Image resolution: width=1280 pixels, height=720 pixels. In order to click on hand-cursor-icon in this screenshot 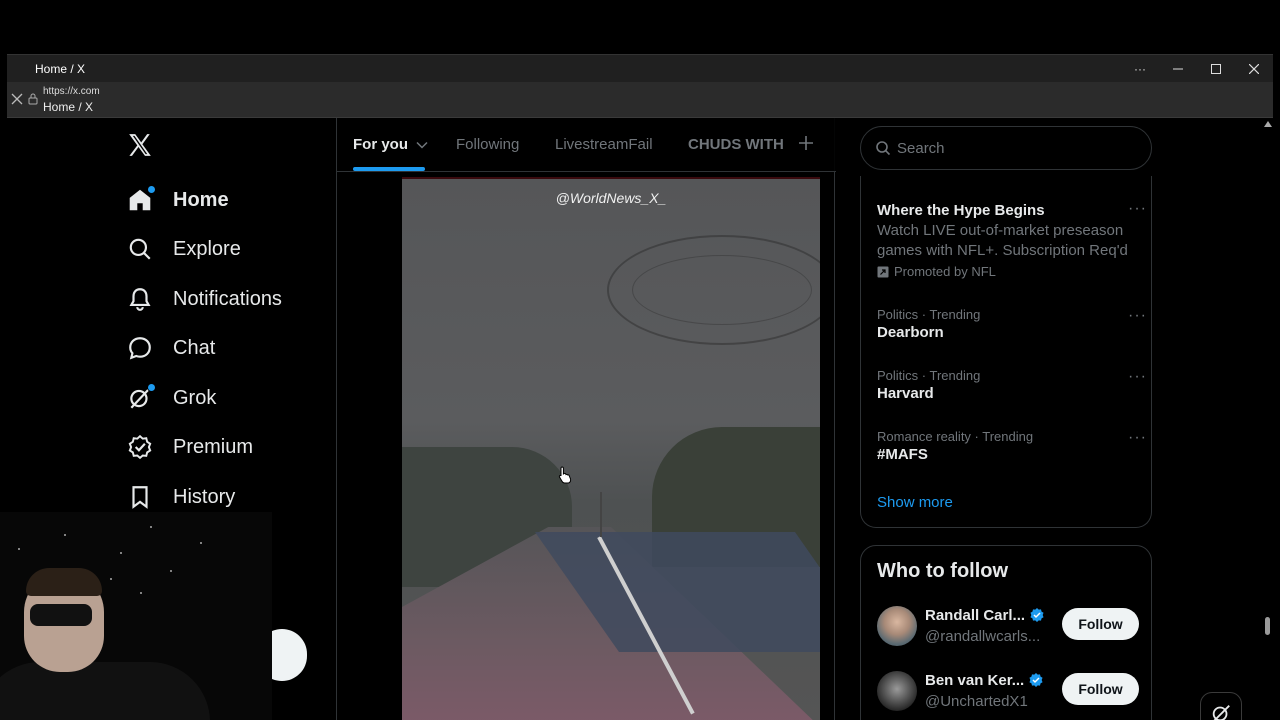, I will do `click(565, 475)`.